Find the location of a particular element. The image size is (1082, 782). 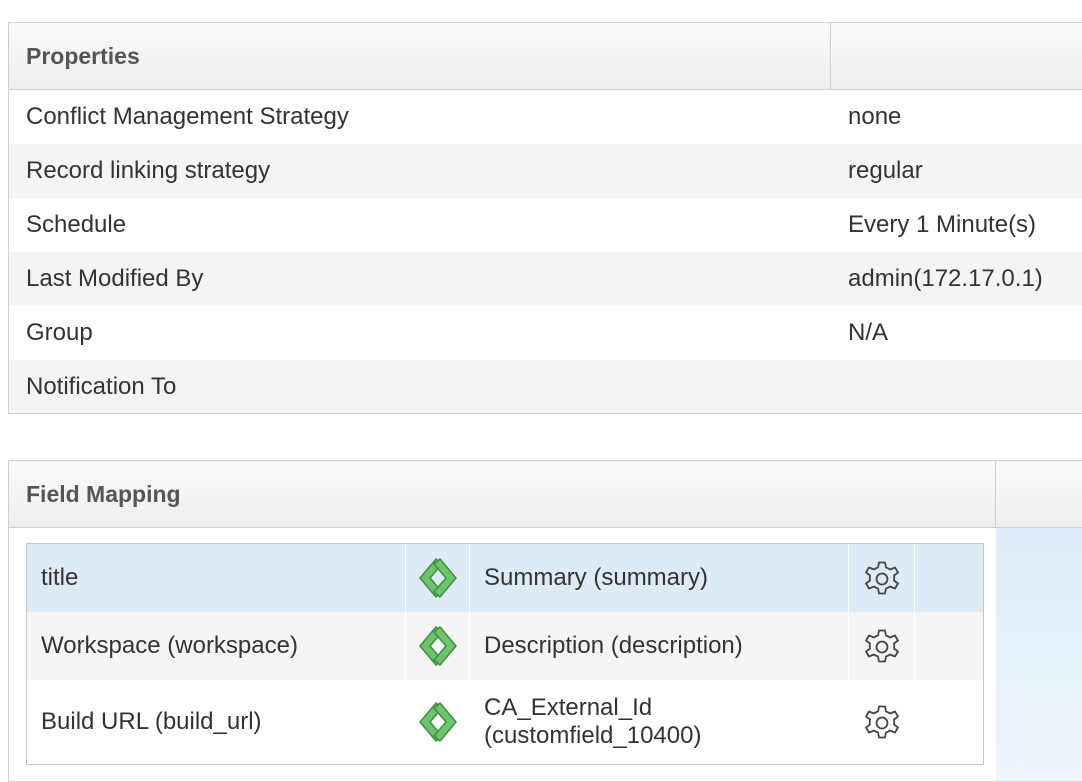

target-field-line1: CA_External_Id is located at coordinates (568, 707).